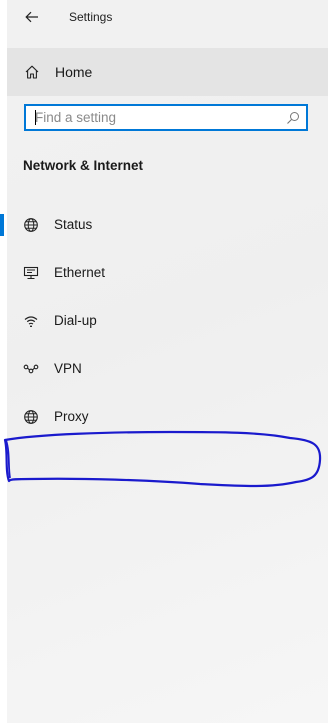 This screenshot has width=328, height=723. I want to click on sidebar-item-status: Status, so click(164, 225).